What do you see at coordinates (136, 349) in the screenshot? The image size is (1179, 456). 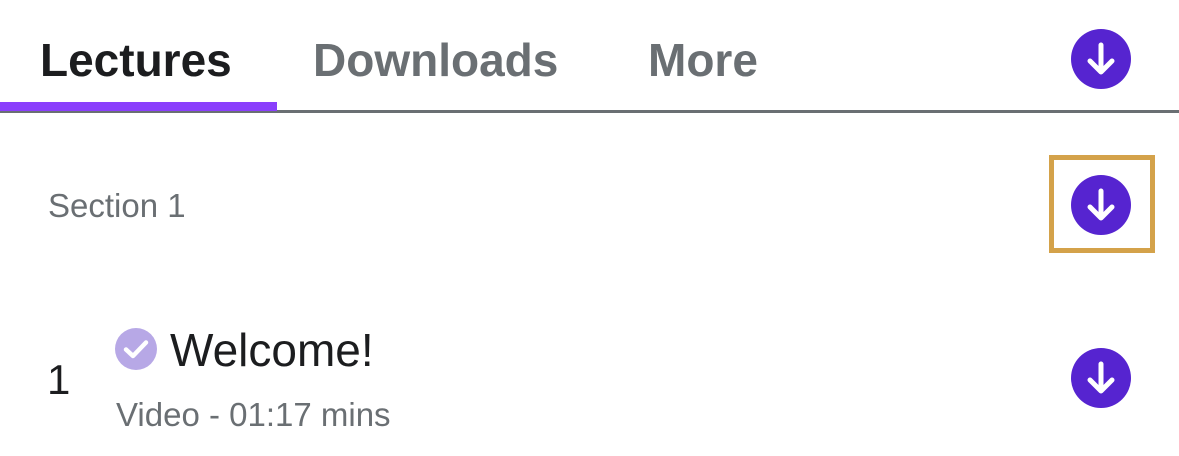 I see `check-circle-icon` at bounding box center [136, 349].